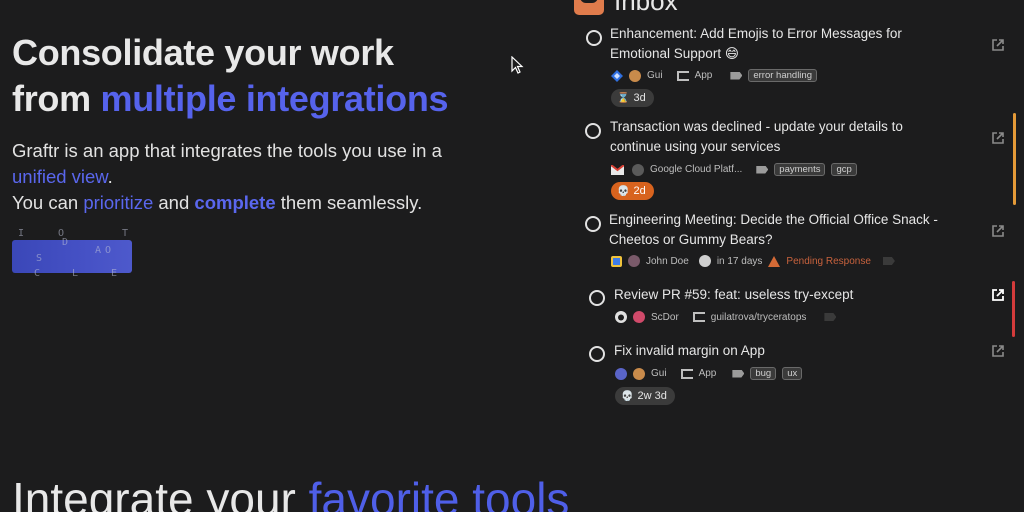 This screenshot has height=512, width=1024. What do you see at coordinates (37, 273) in the screenshot?
I see `scramble-letter: C` at bounding box center [37, 273].